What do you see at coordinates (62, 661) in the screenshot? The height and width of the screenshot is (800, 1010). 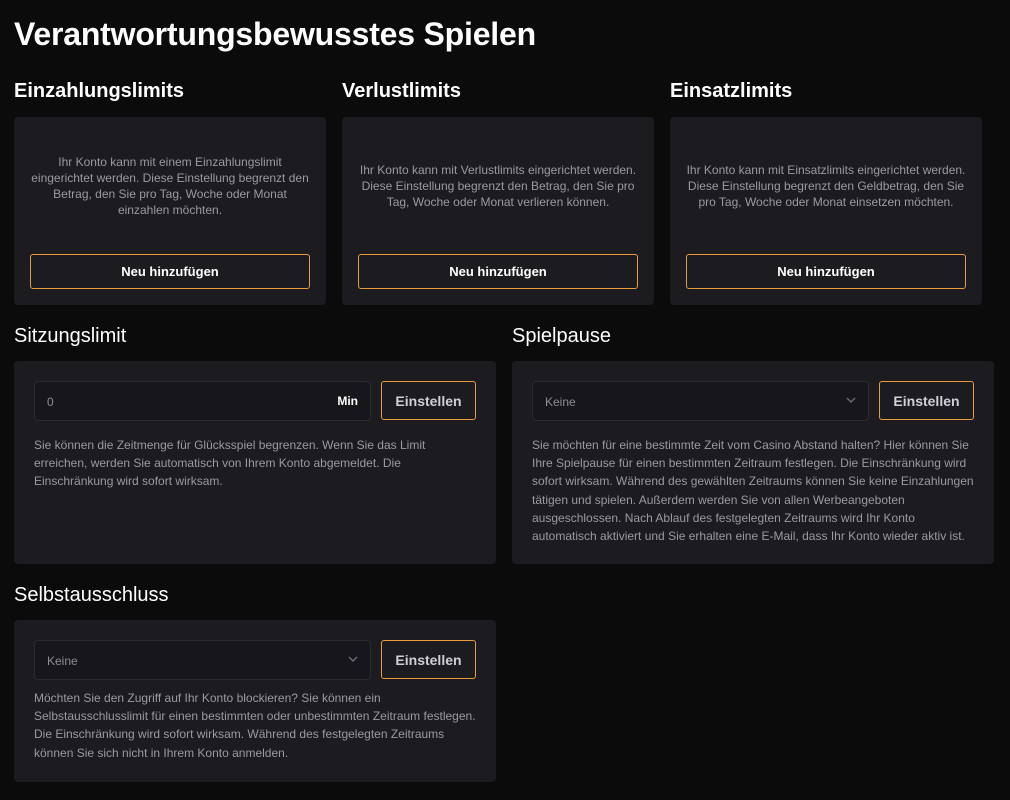 I see `self-exclusion-selected: Keine` at bounding box center [62, 661].